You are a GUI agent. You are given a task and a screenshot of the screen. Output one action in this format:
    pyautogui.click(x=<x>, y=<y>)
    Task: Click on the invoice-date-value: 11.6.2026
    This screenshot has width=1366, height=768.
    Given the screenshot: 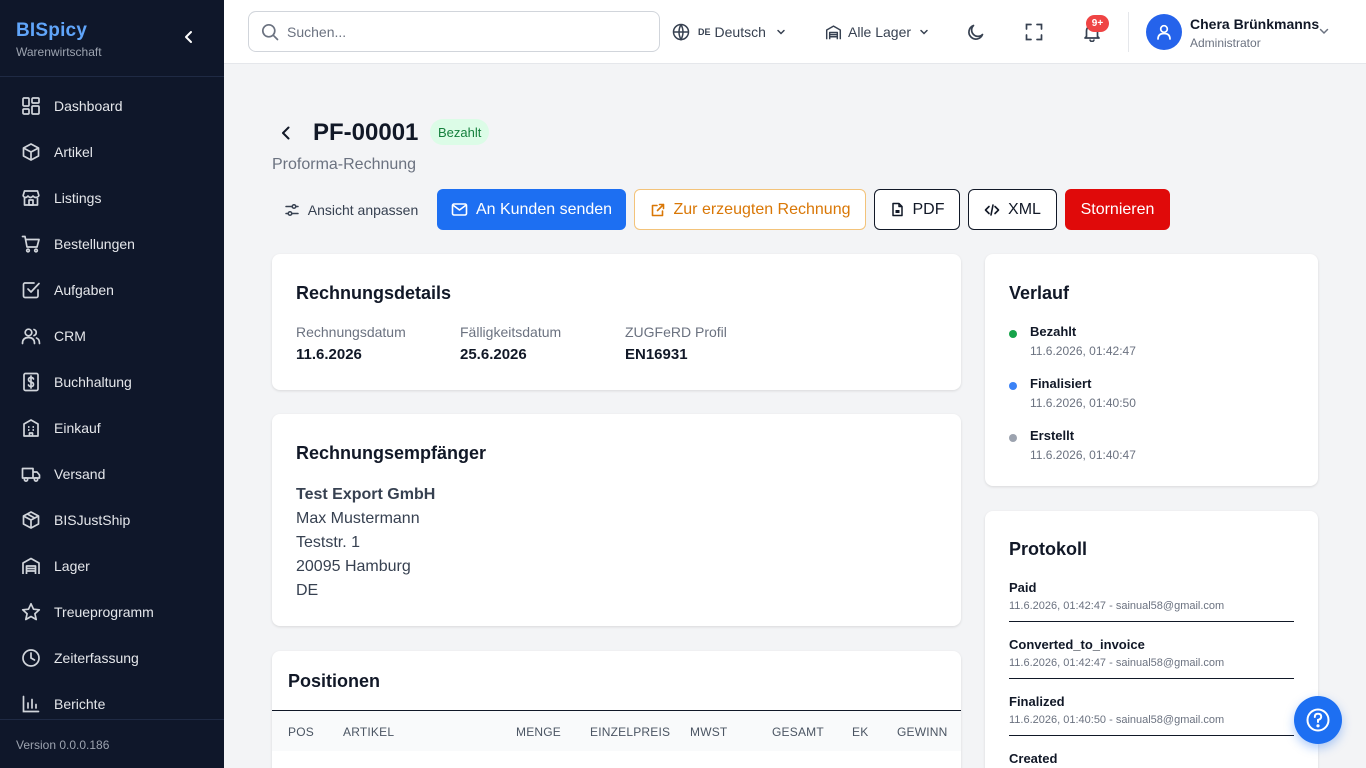 What is the action you would take?
    pyautogui.click(x=329, y=354)
    